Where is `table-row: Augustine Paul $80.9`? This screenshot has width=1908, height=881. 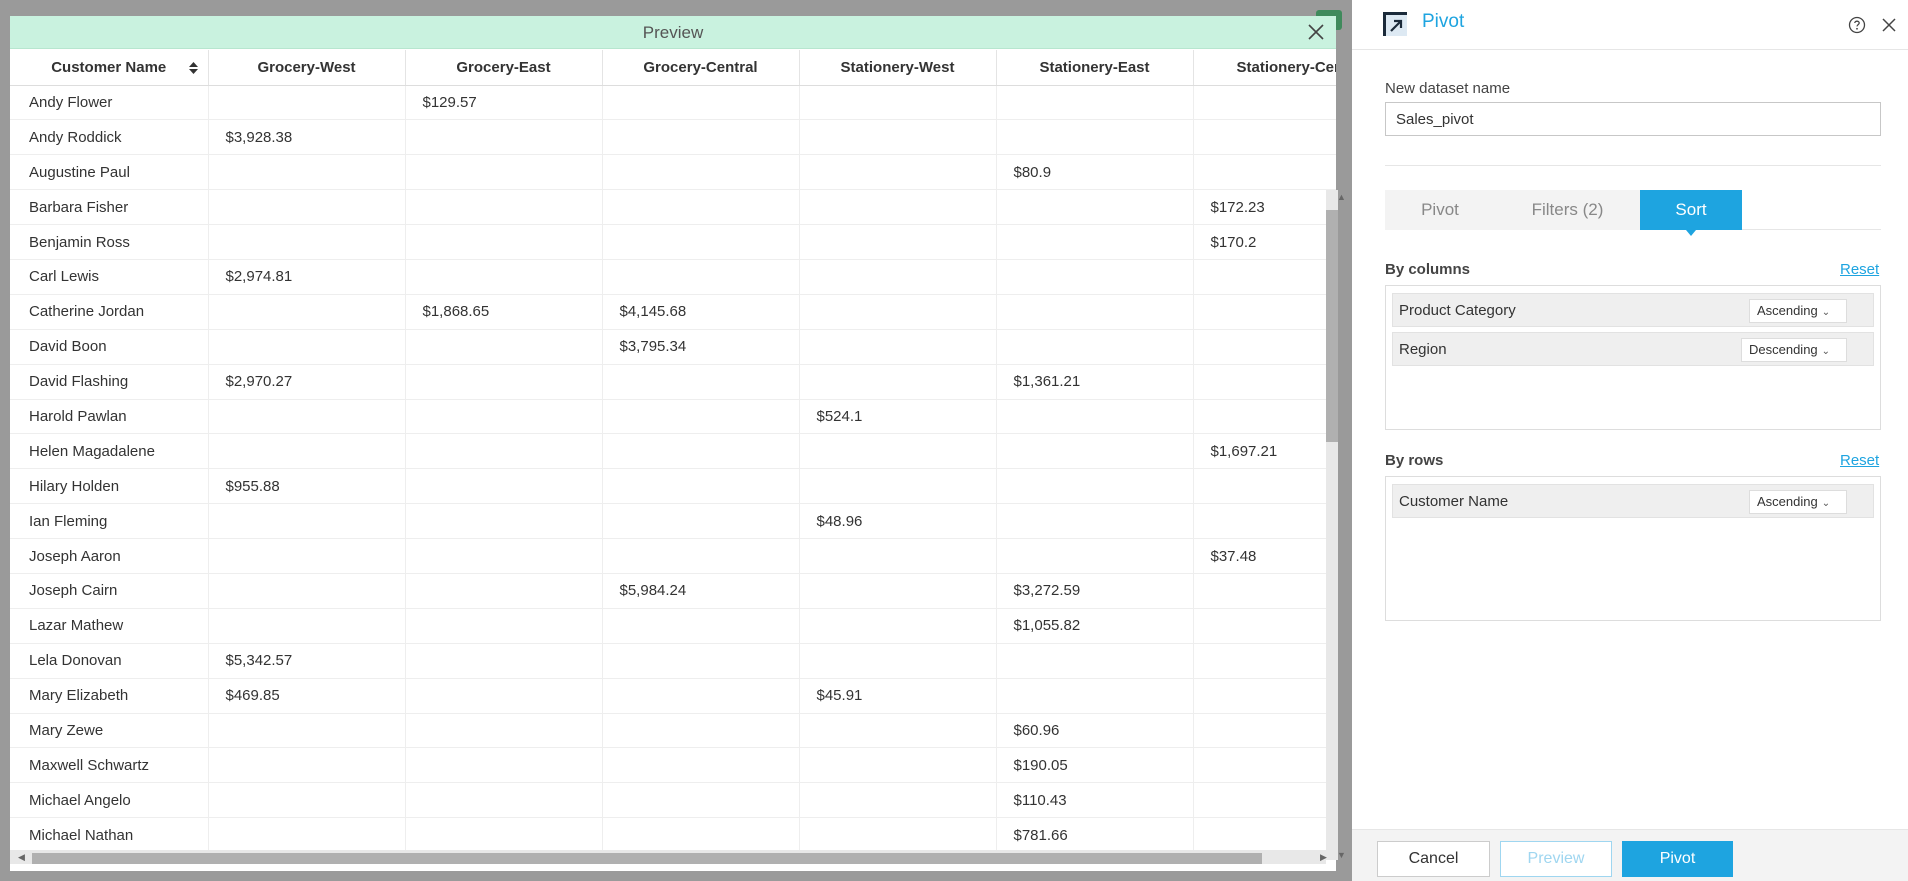
table-row: Augustine Paul $80.9 is located at coordinates (673, 172).